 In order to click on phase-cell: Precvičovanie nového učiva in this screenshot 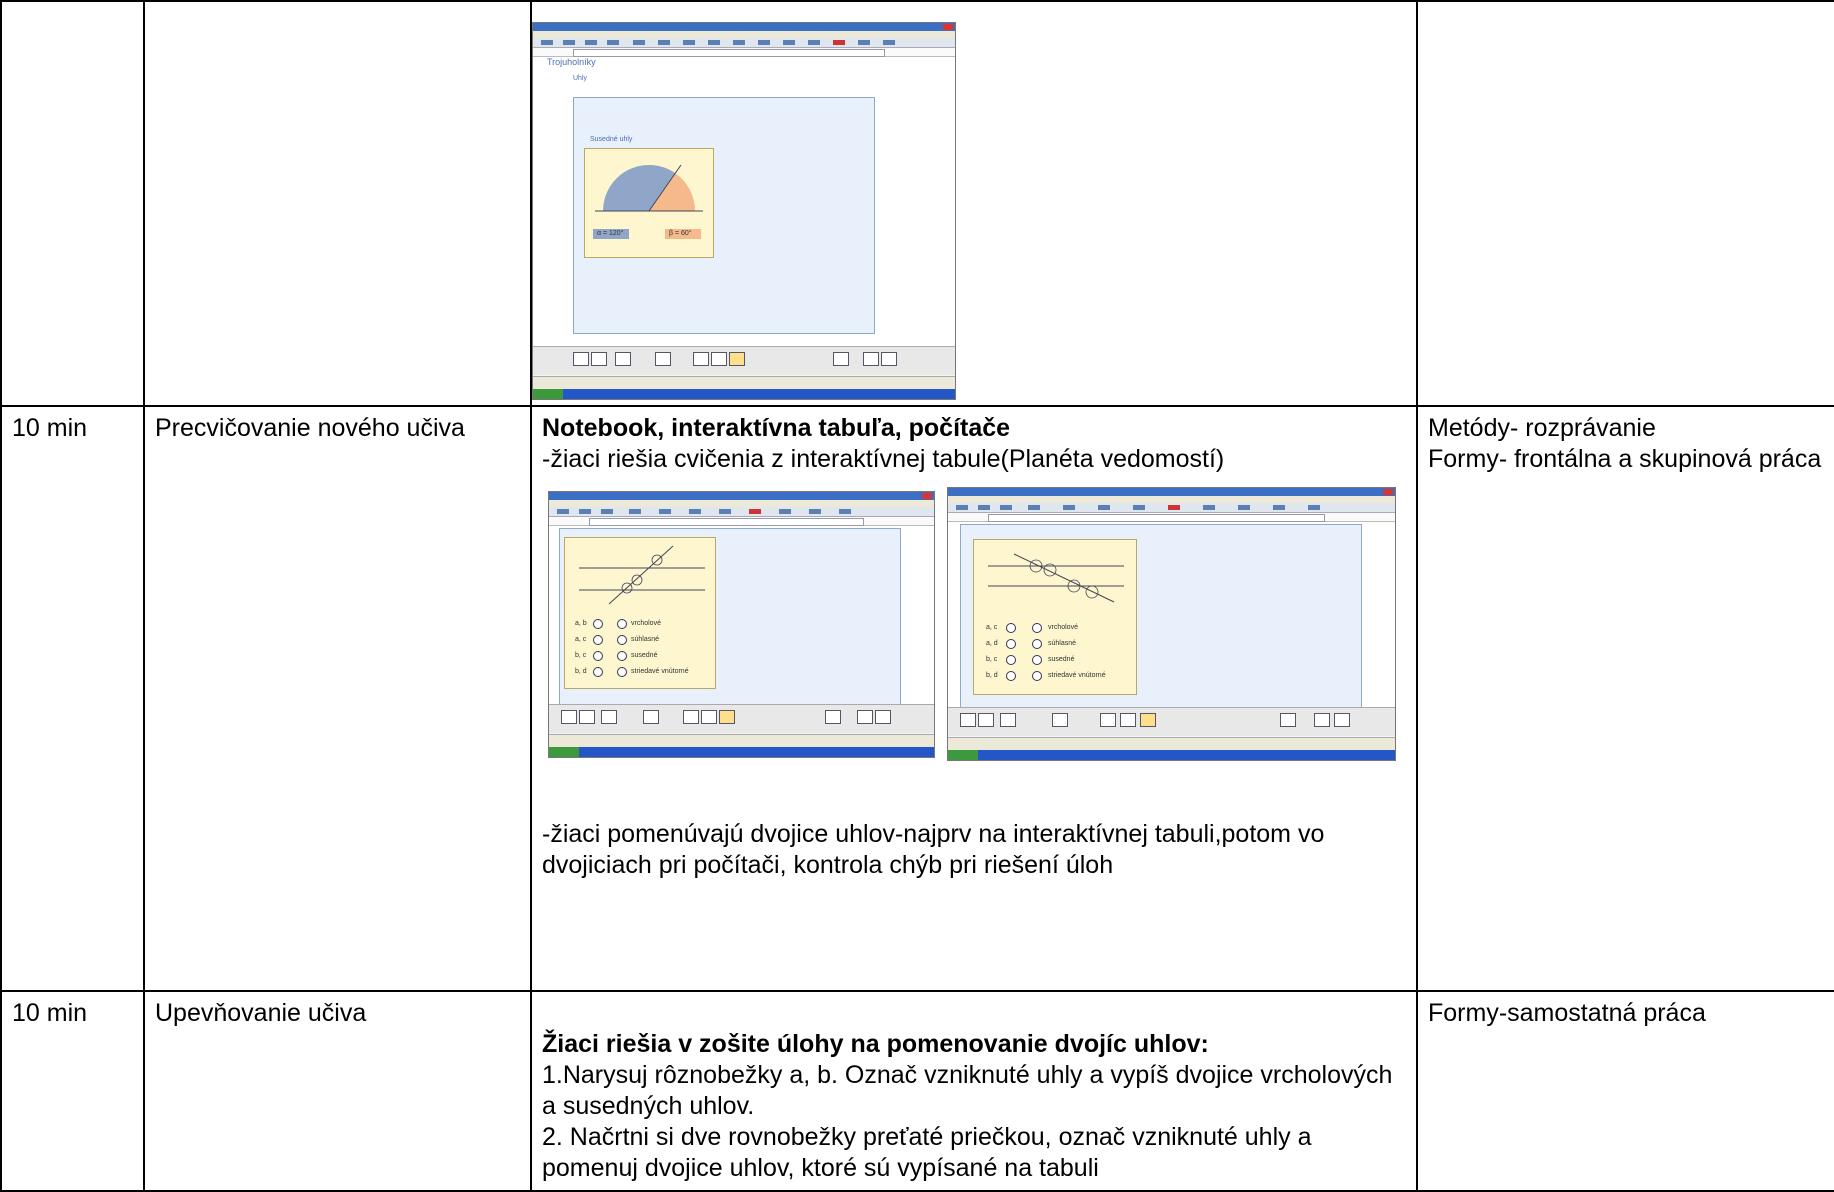, I will do `click(337, 698)`.